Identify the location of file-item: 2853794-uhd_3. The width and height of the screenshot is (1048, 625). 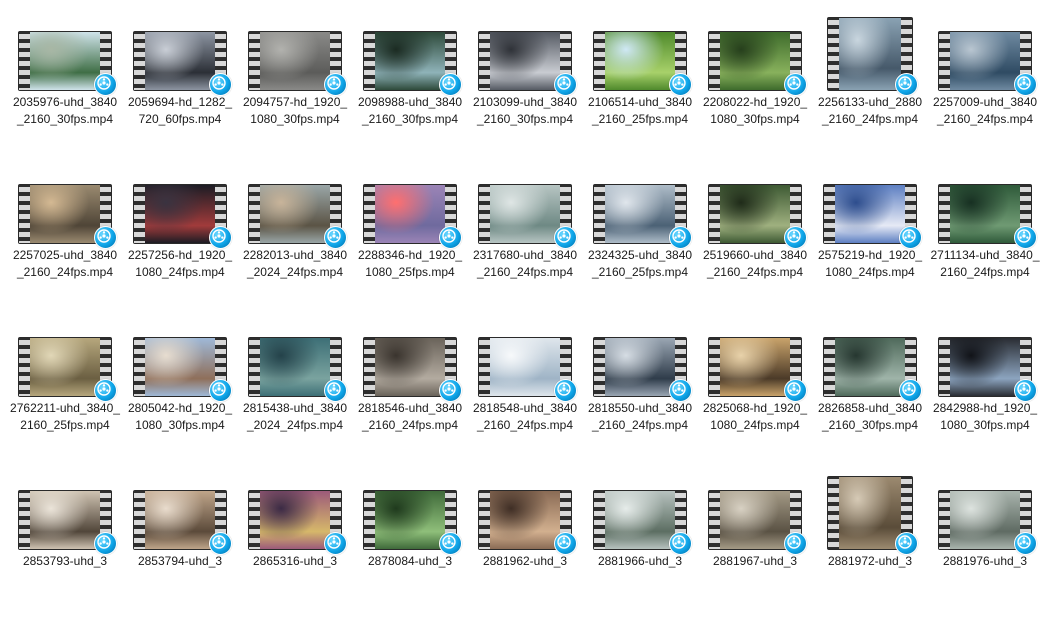
(180, 550).